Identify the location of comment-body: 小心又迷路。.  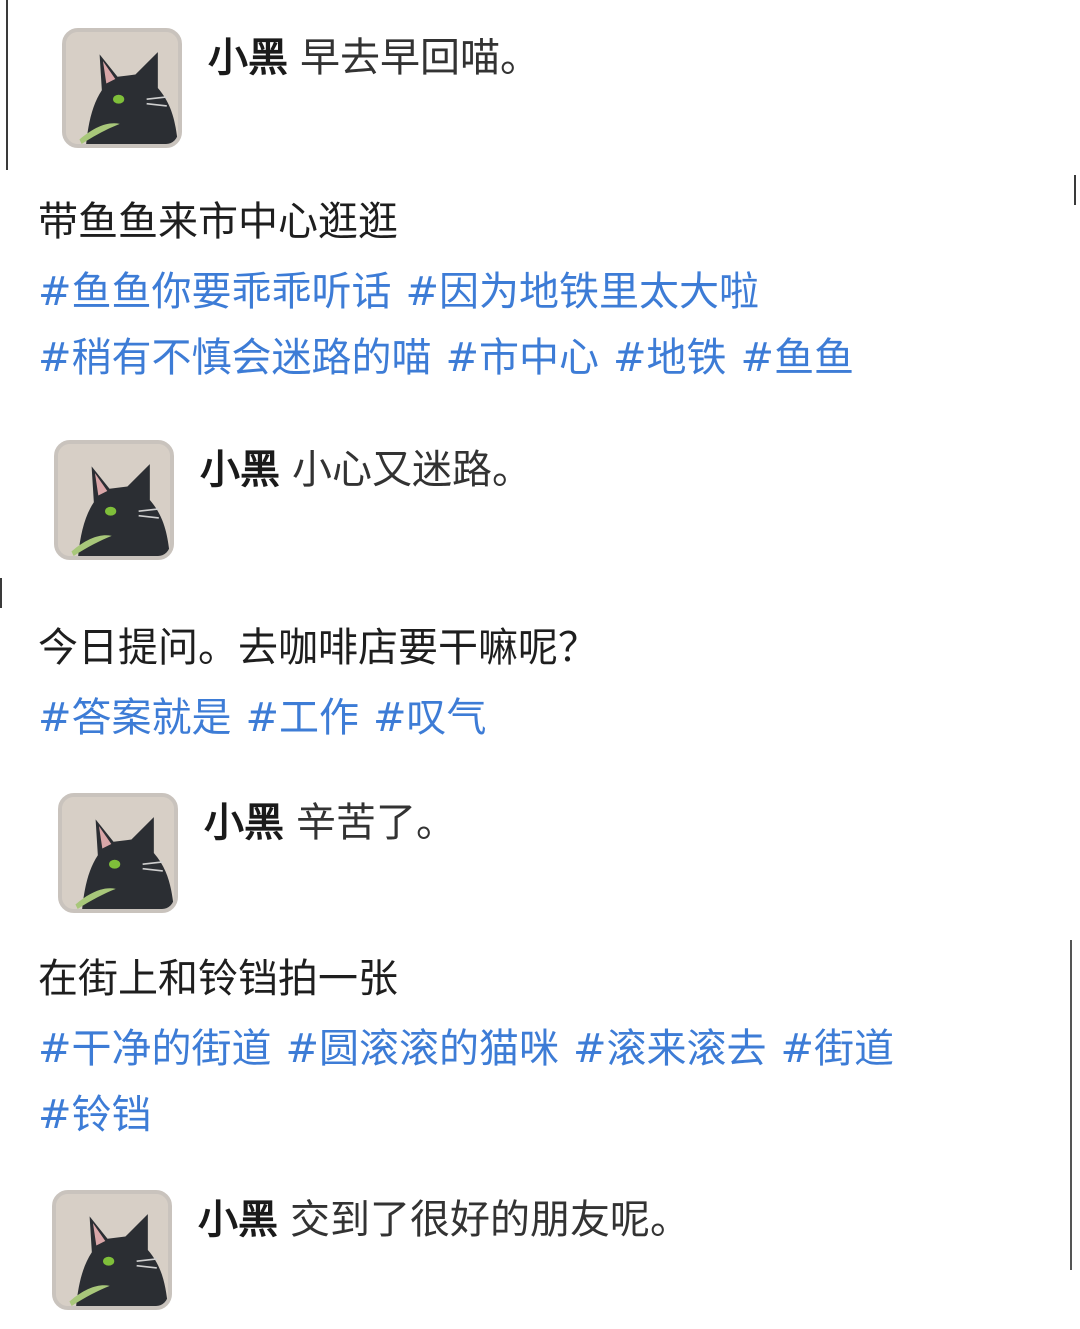
(412, 470).